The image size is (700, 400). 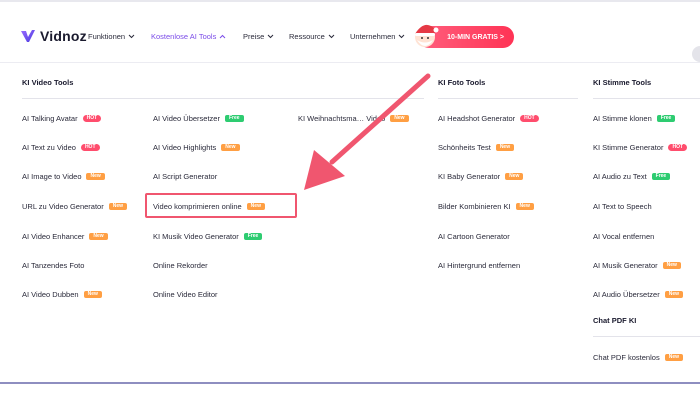 What do you see at coordinates (50, 294) in the screenshot?
I see `menu-item-label: AI Video Dubben` at bounding box center [50, 294].